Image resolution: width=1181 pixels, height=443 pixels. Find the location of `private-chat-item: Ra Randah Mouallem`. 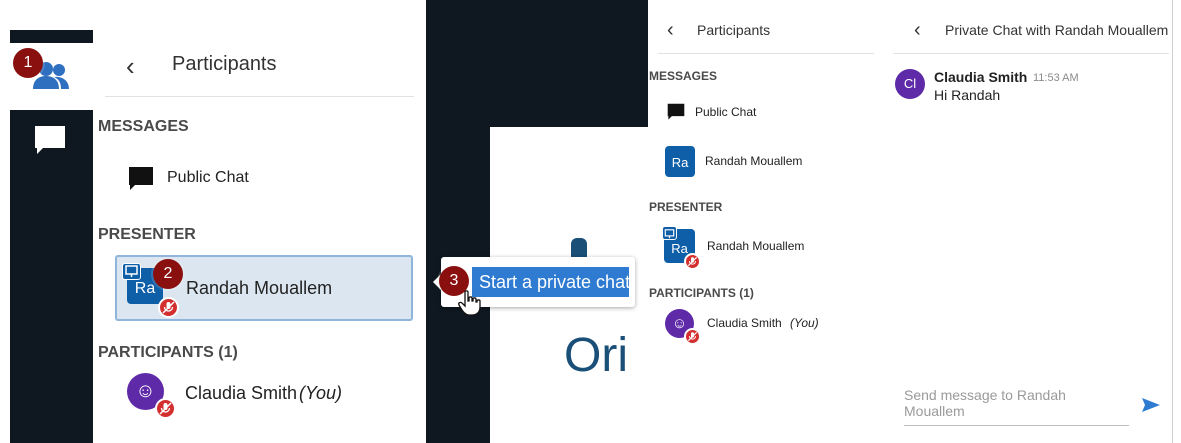

private-chat-item: Ra Randah Mouallem is located at coordinates (762, 161).